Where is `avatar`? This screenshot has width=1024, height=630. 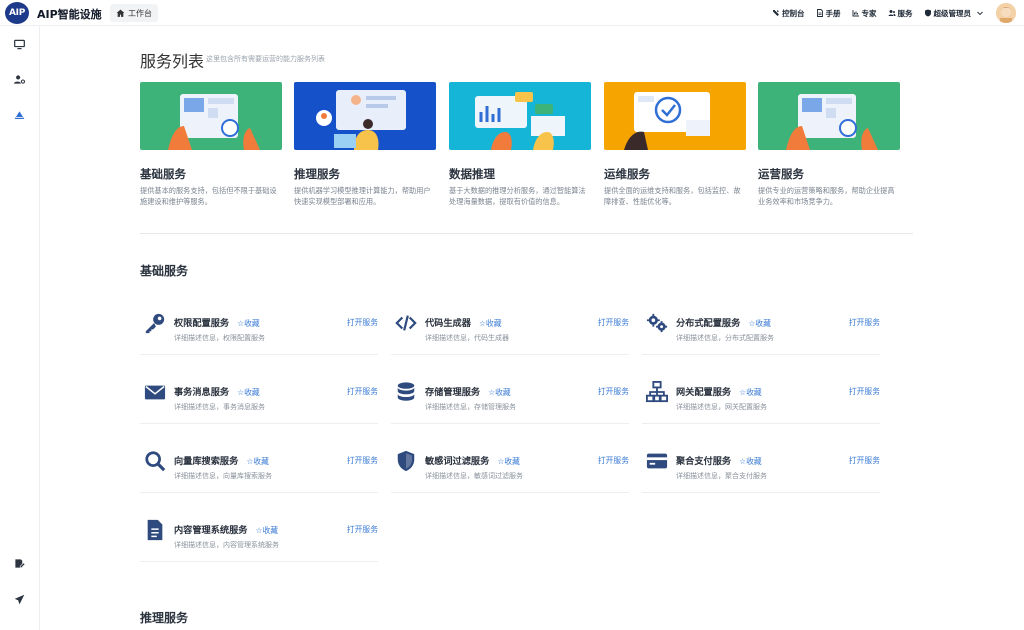 avatar is located at coordinates (1006, 13).